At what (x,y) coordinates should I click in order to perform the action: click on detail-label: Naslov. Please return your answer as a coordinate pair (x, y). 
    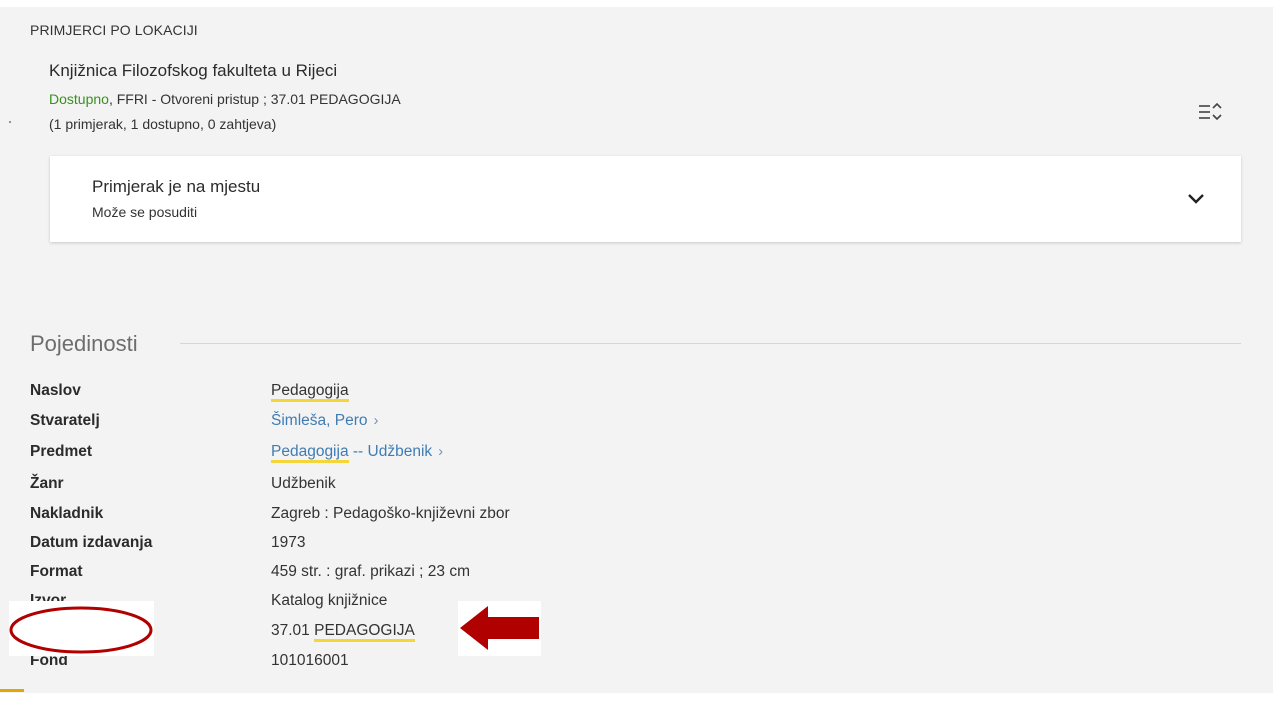
    Looking at the image, I should click on (55, 390).